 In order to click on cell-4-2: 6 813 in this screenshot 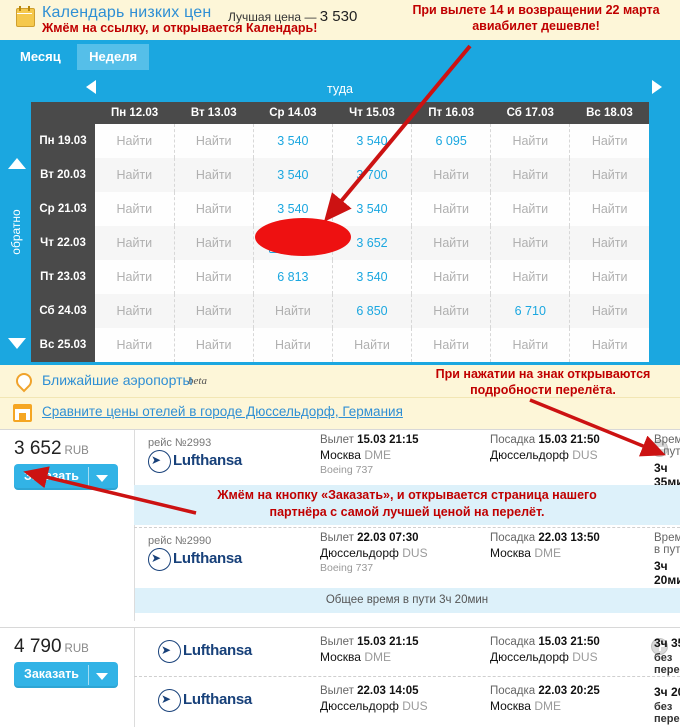, I will do `click(293, 277)`.